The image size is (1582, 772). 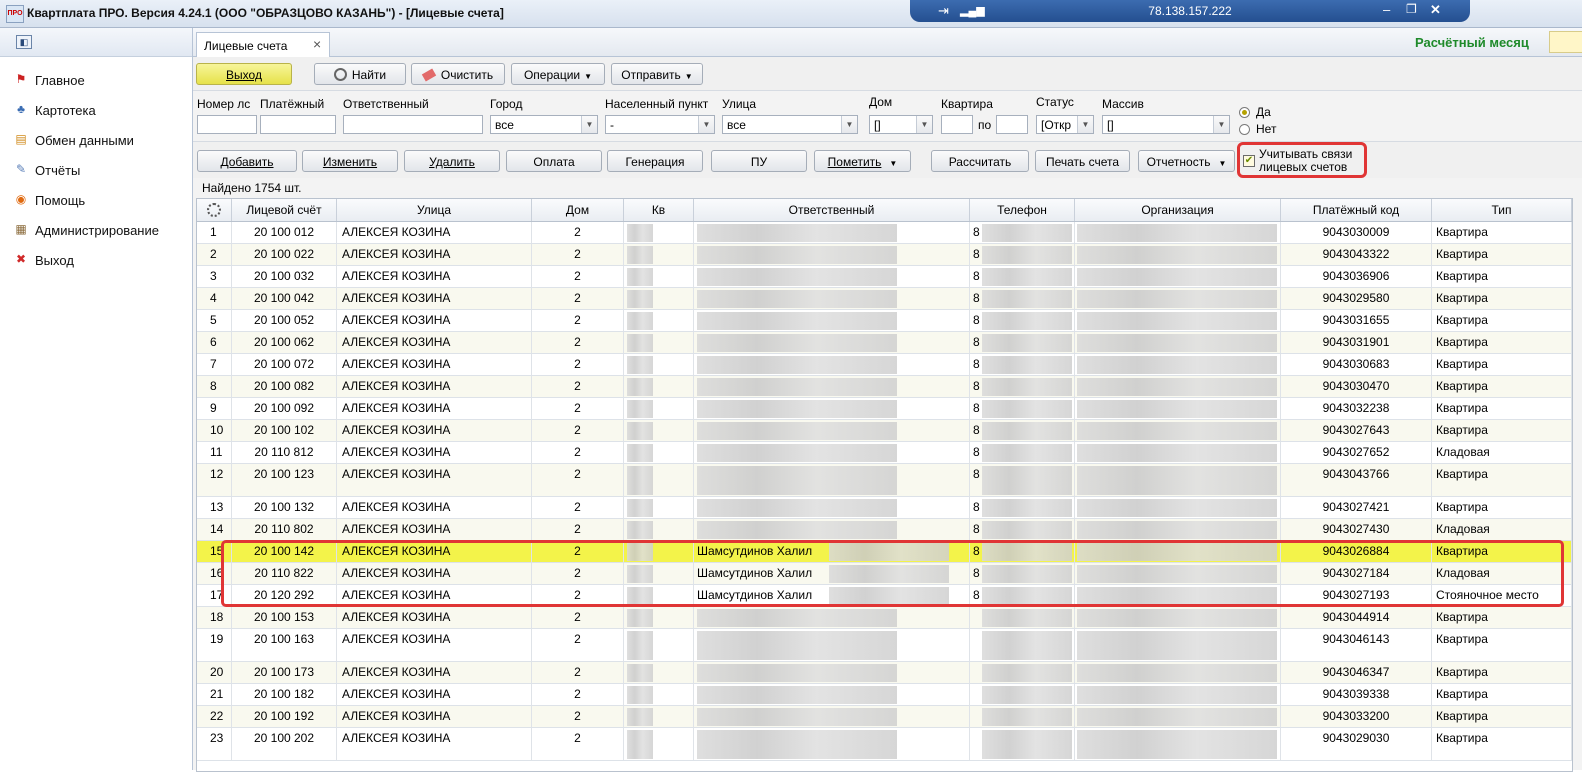 I want to click on apartment-to-input, so click(x=1012, y=124).